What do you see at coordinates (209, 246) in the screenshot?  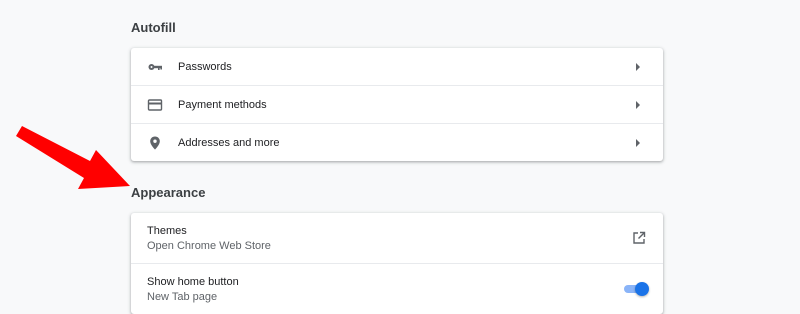 I see `themes-subtitle: Open Chrome Web Store` at bounding box center [209, 246].